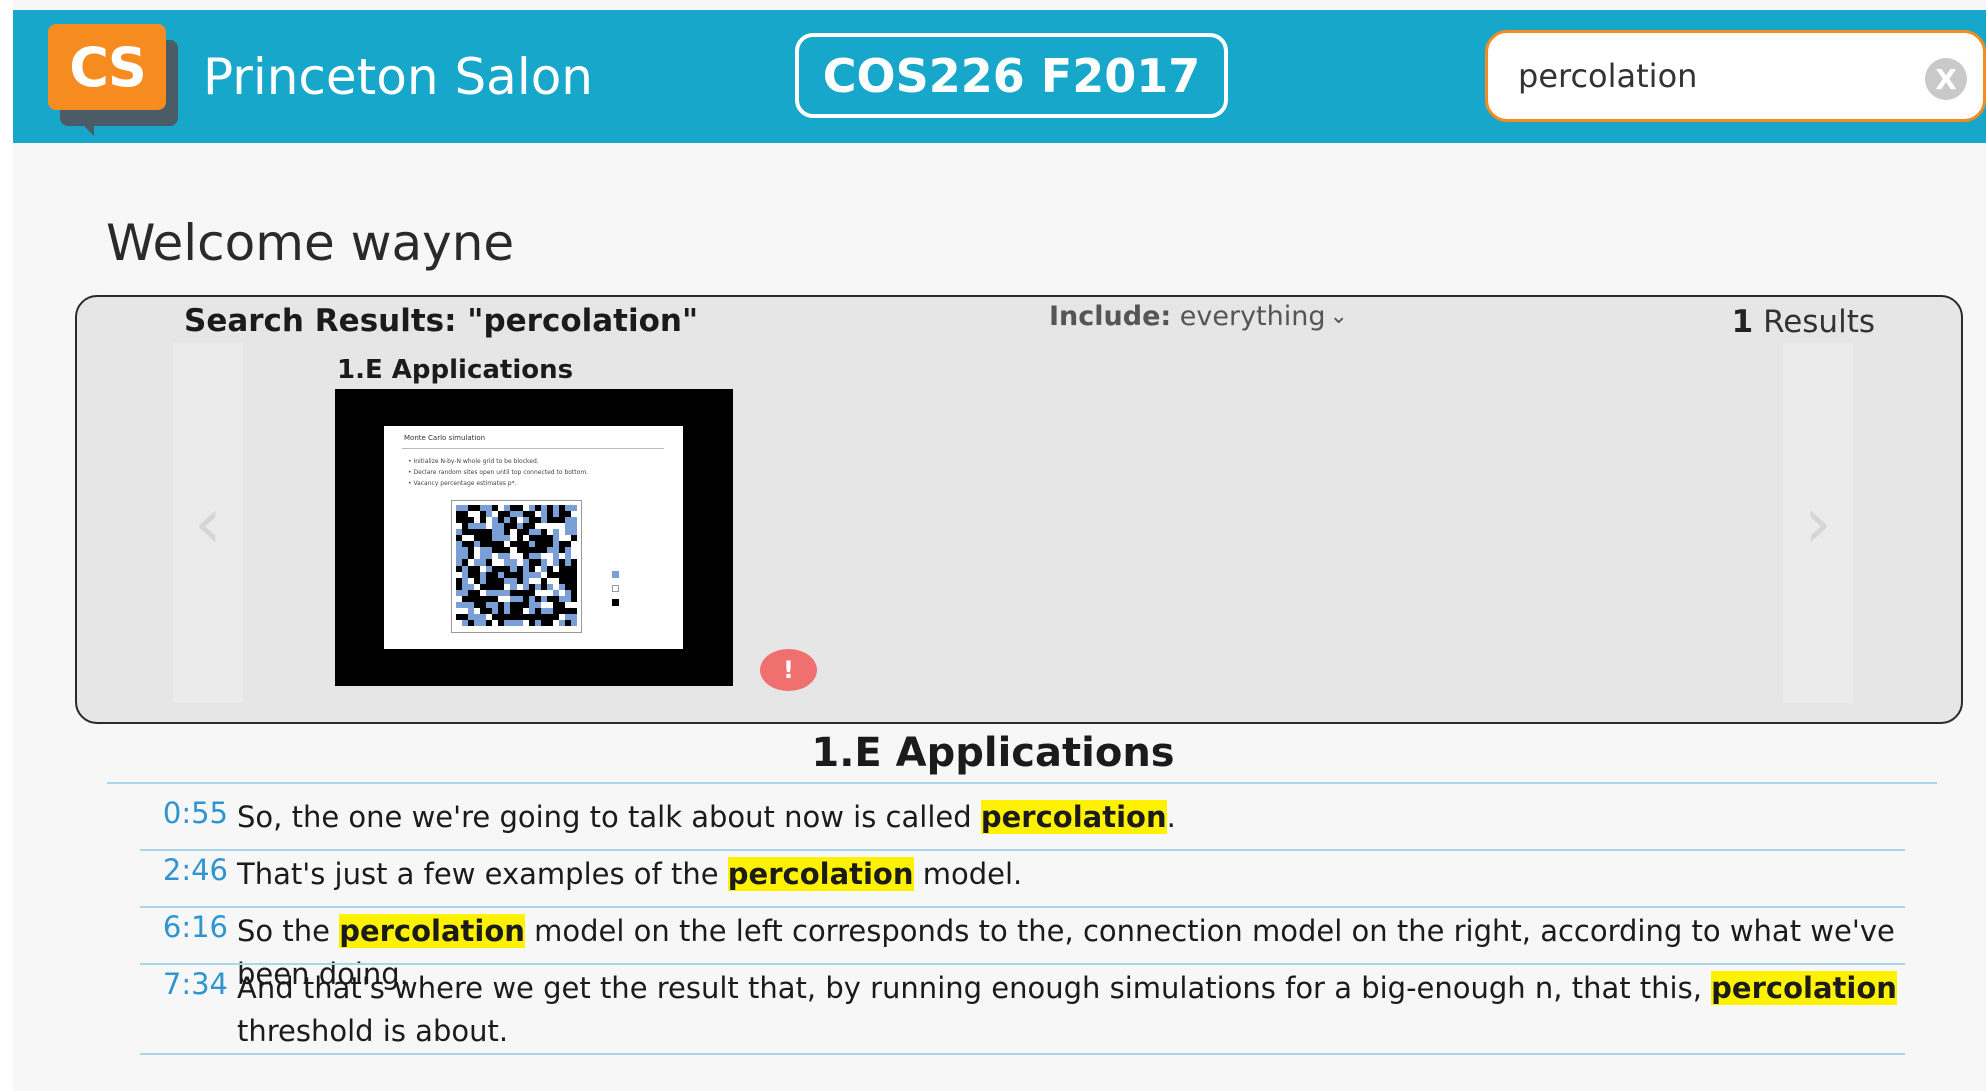  I want to click on include-filter-dropdown: Include: everything ⌄, so click(1198, 316).